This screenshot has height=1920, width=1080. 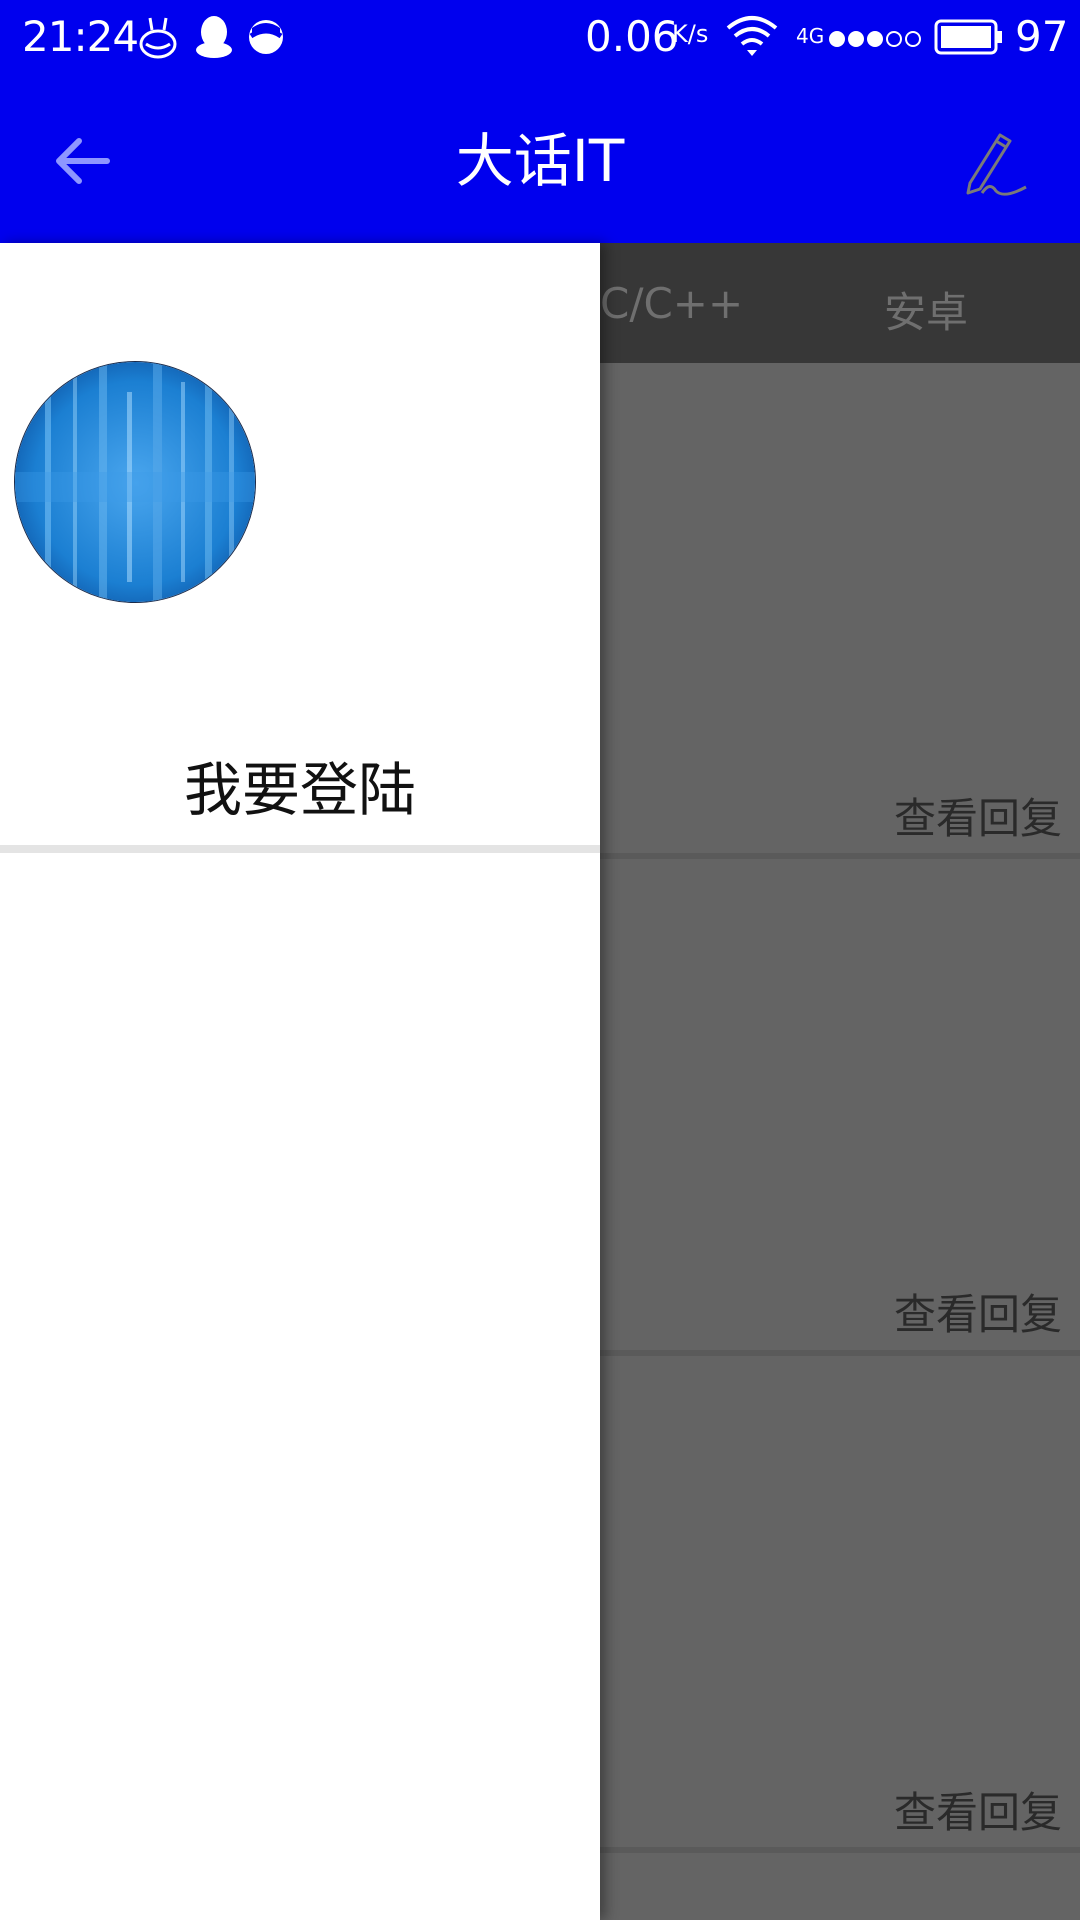 What do you see at coordinates (810, 36) in the screenshot?
I see `network-type: 4G` at bounding box center [810, 36].